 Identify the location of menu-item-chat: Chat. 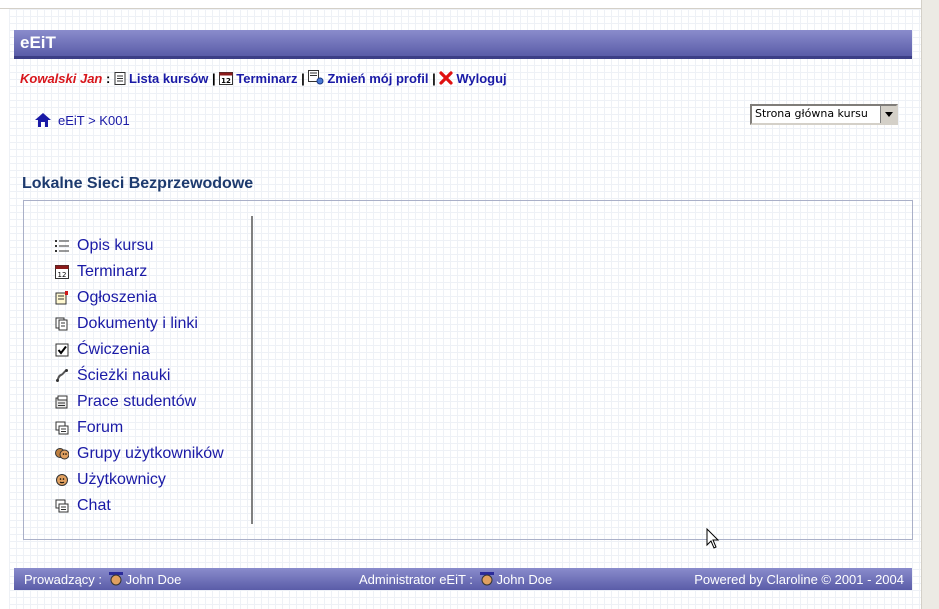
(139, 506).